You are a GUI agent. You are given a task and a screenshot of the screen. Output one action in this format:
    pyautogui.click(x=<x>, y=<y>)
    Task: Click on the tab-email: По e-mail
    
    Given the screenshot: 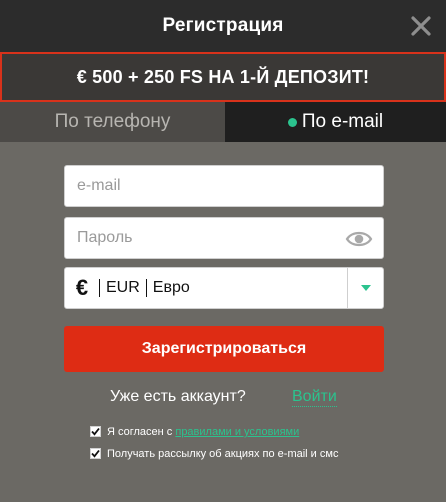 What is the action you would take?
    pyautogui.click(x=335, y=122)
    